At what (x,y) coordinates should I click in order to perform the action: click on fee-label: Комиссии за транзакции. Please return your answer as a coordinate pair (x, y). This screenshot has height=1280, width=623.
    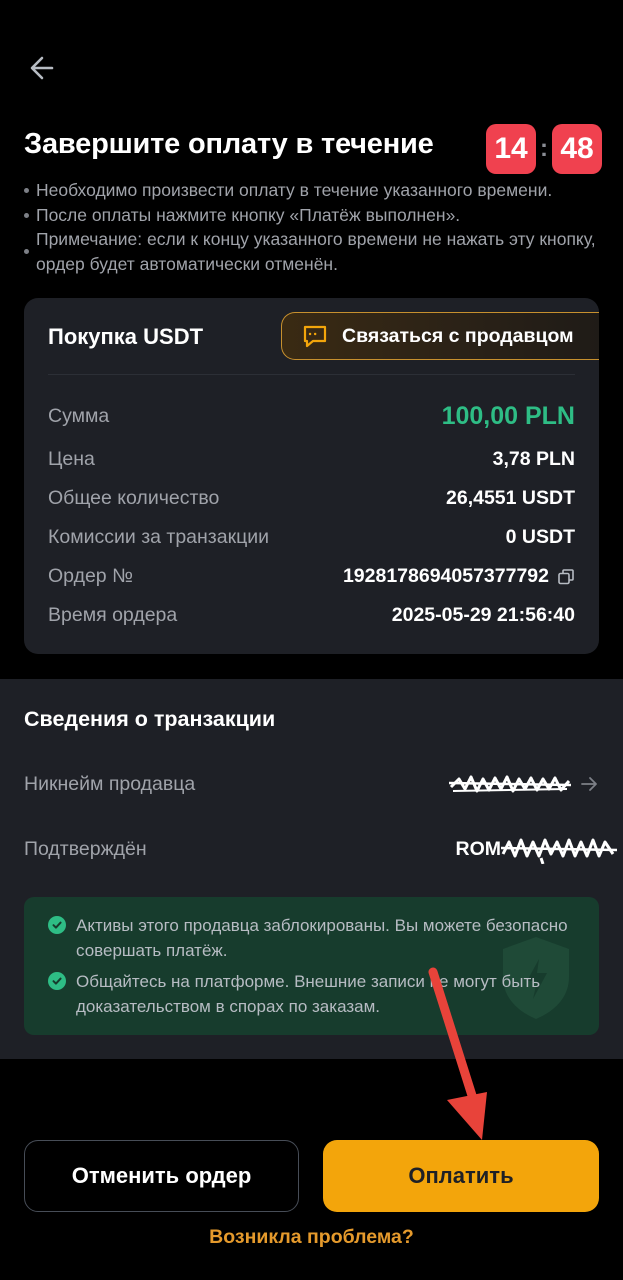
    Looking at the image, I should click on (159, 537).